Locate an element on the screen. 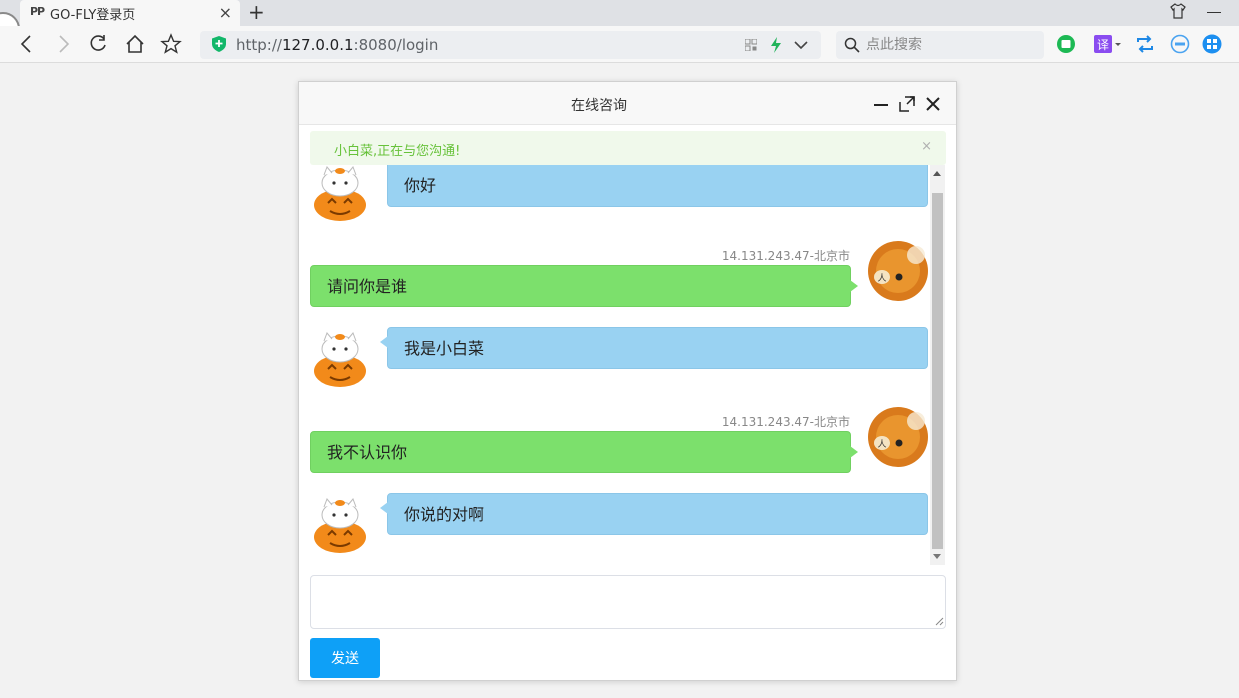  scrollbar-thumb is located at coordinates (937, 371).